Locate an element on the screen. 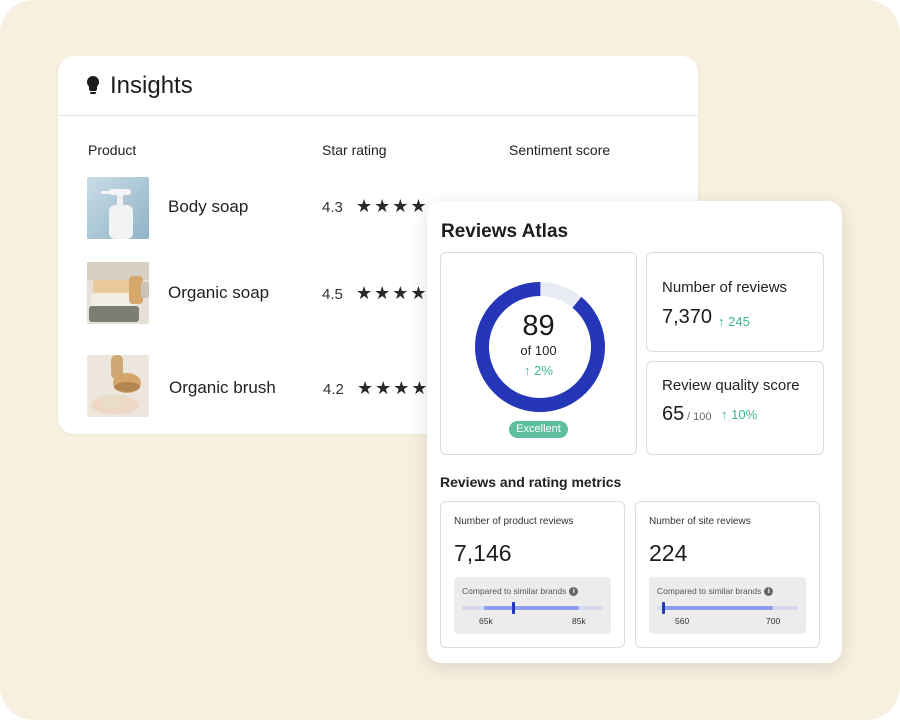  range-max-label: 85k is located at coordinates (579, 621).